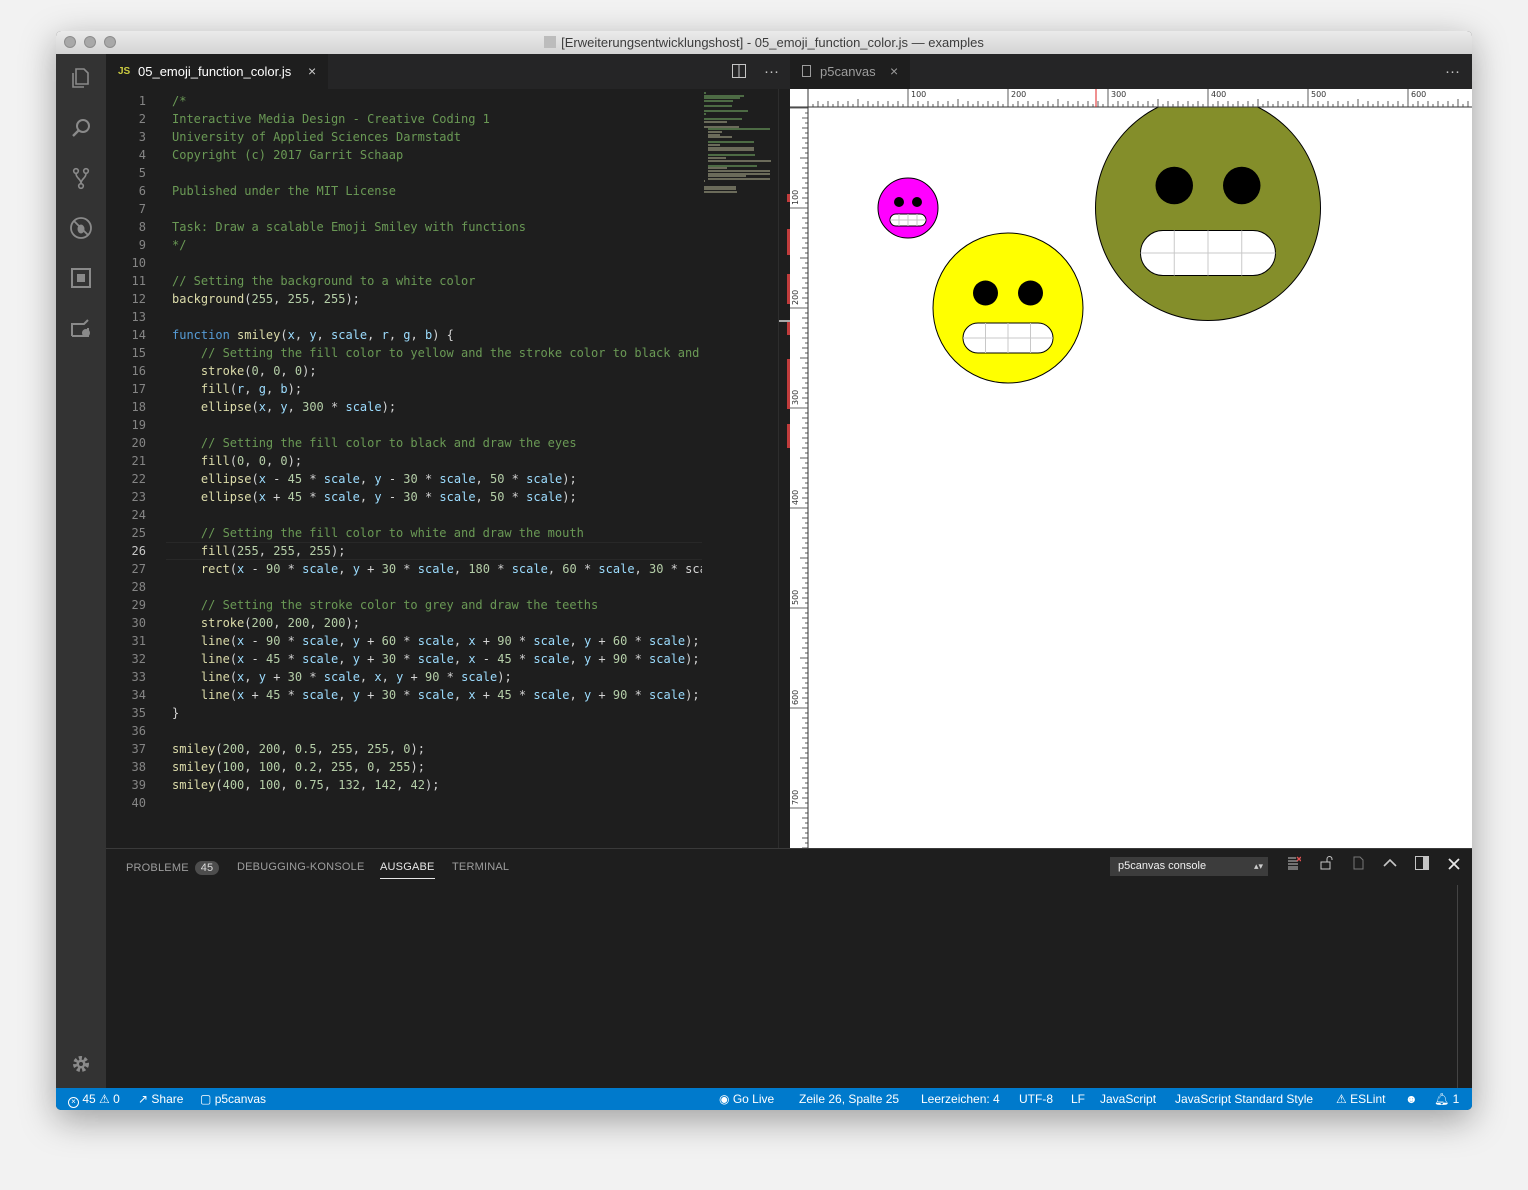 Image resolution: width=1528 pixels, height=1190 pixels. Describe the element at coordinates (173, 868) in the screenshot. I see `tab-problems: PROBLEME 45` at that location.